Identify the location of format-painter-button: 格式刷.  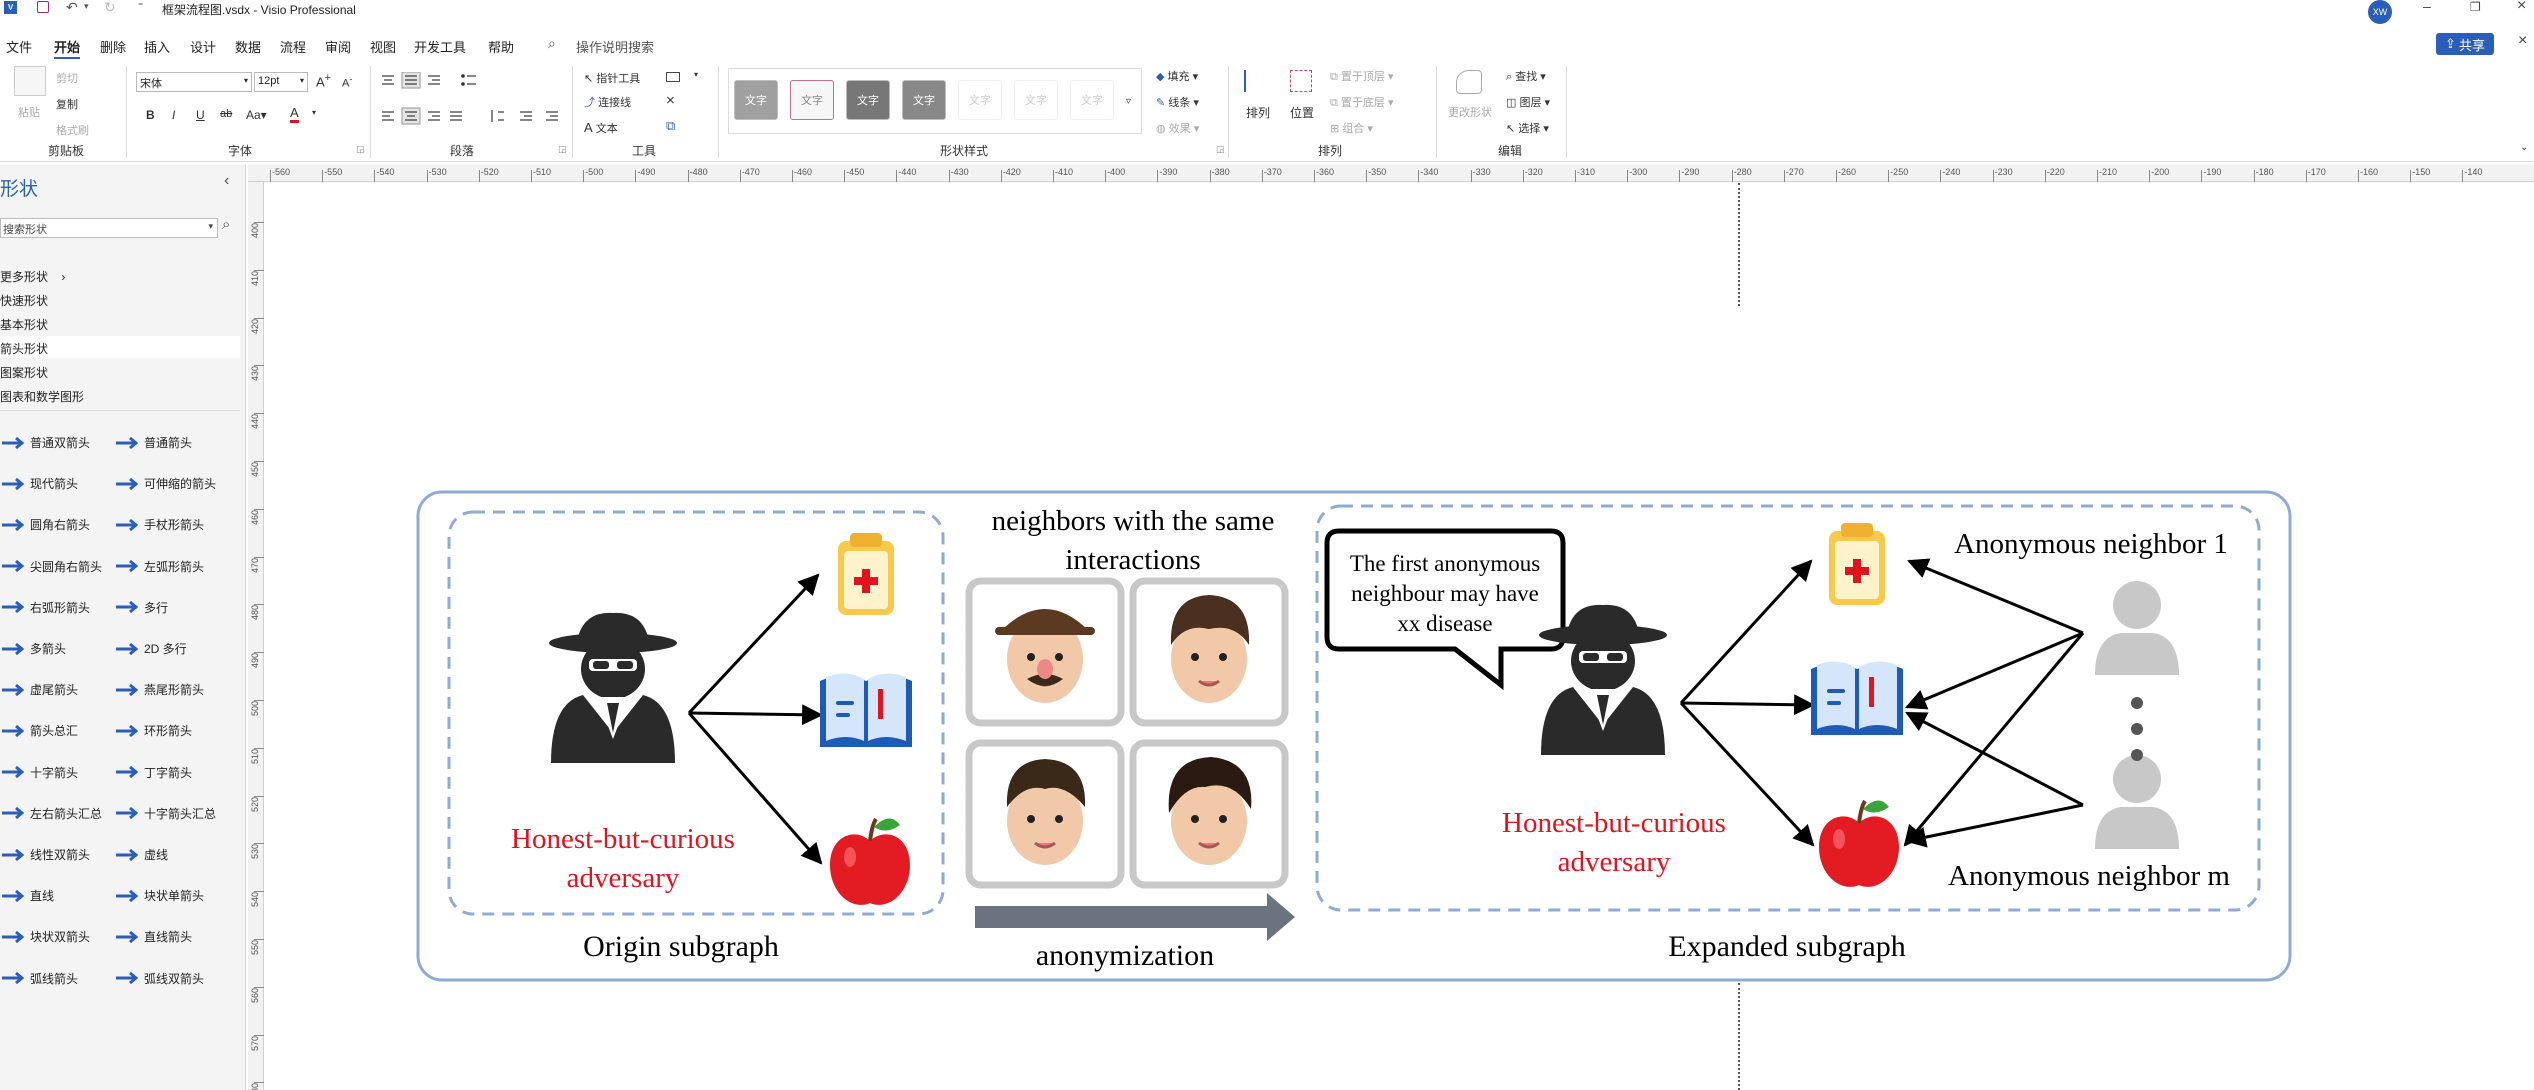
(72, 130).